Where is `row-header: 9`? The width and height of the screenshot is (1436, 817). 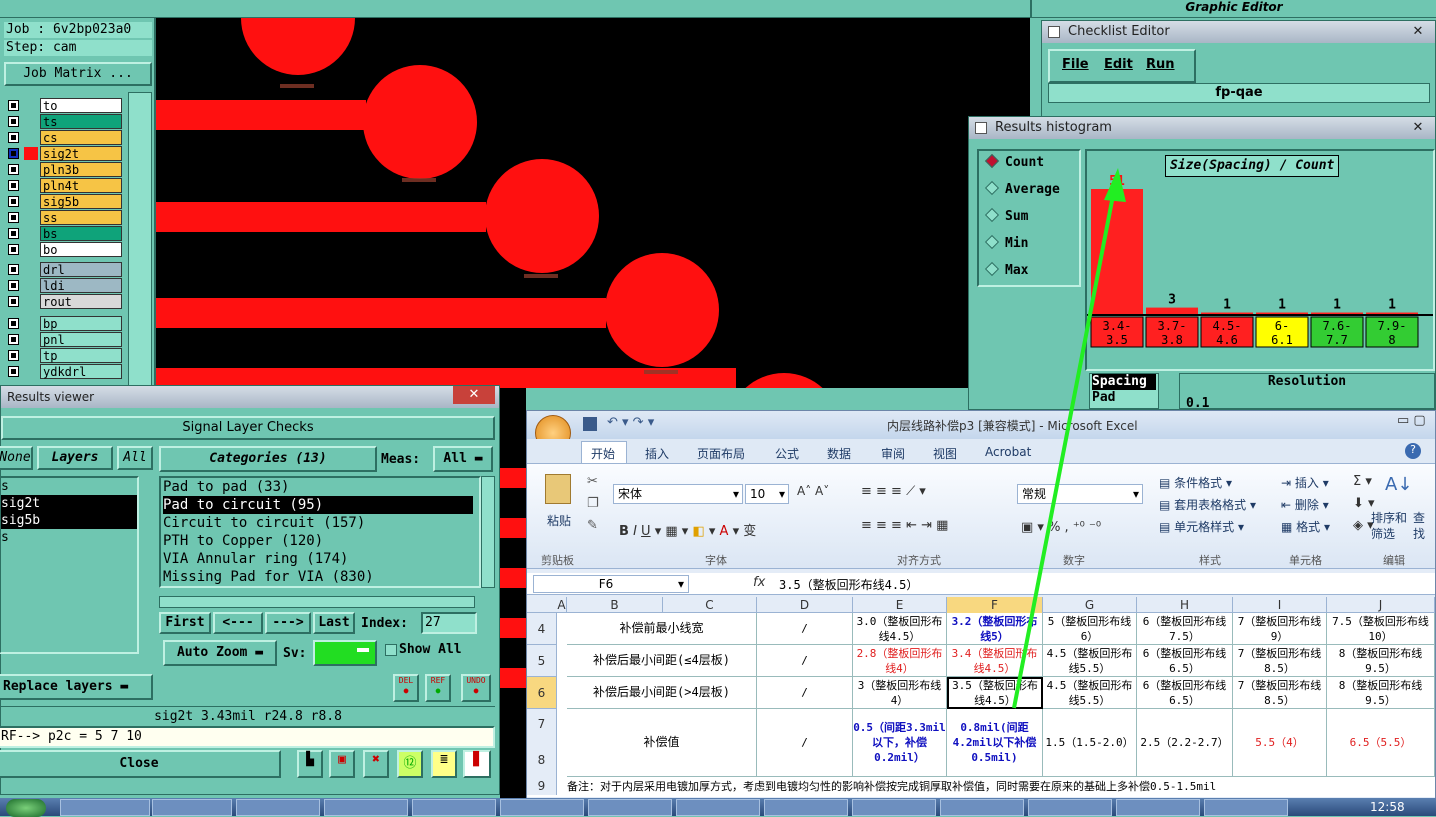 row-header: 9 is located at coordinates (542, 786).